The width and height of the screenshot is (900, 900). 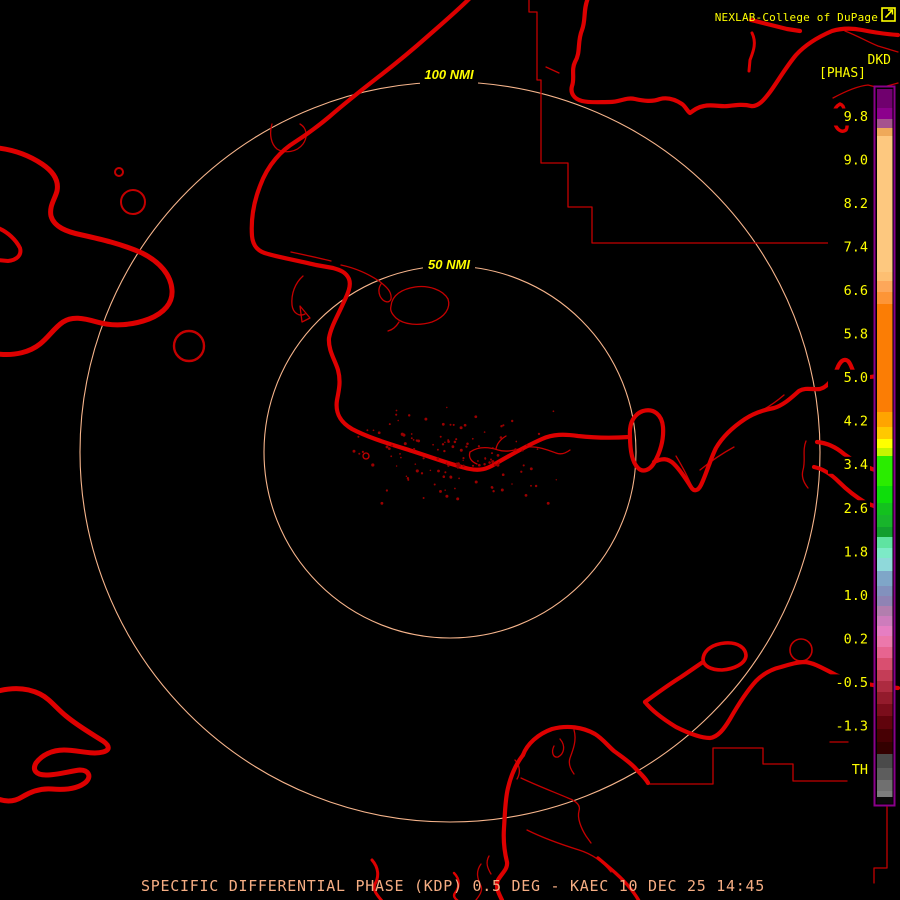 What do you see at coordinates (856, 639) in the screenshot?
I see `colorbar-tick-label: 0.2` at bounding box center [856, 639].